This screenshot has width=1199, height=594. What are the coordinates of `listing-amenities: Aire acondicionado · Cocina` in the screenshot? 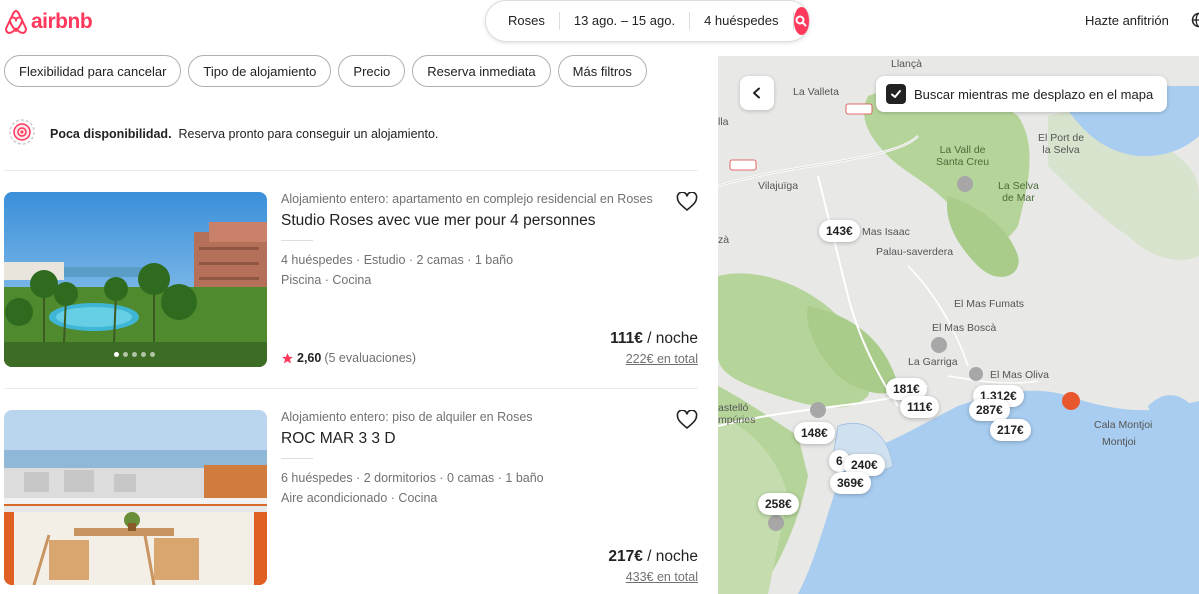 It's located at (359, 498).